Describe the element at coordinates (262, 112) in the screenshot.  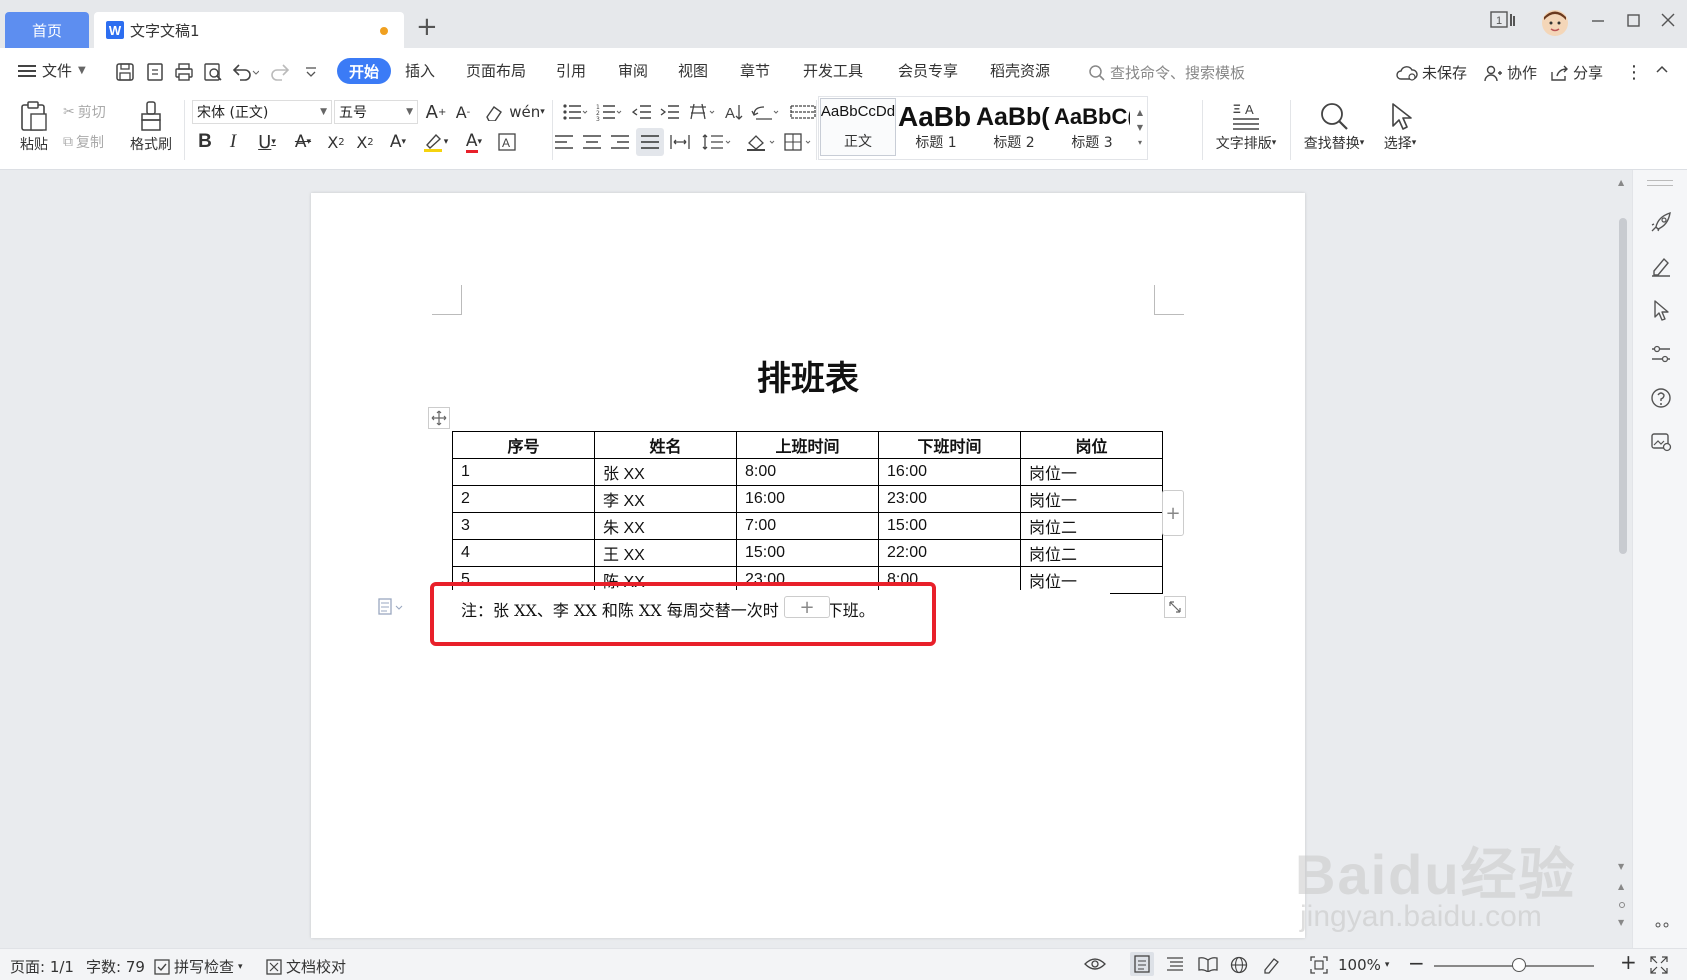
I see `font-name-select: 宋体 (正文) ▼` at that location.